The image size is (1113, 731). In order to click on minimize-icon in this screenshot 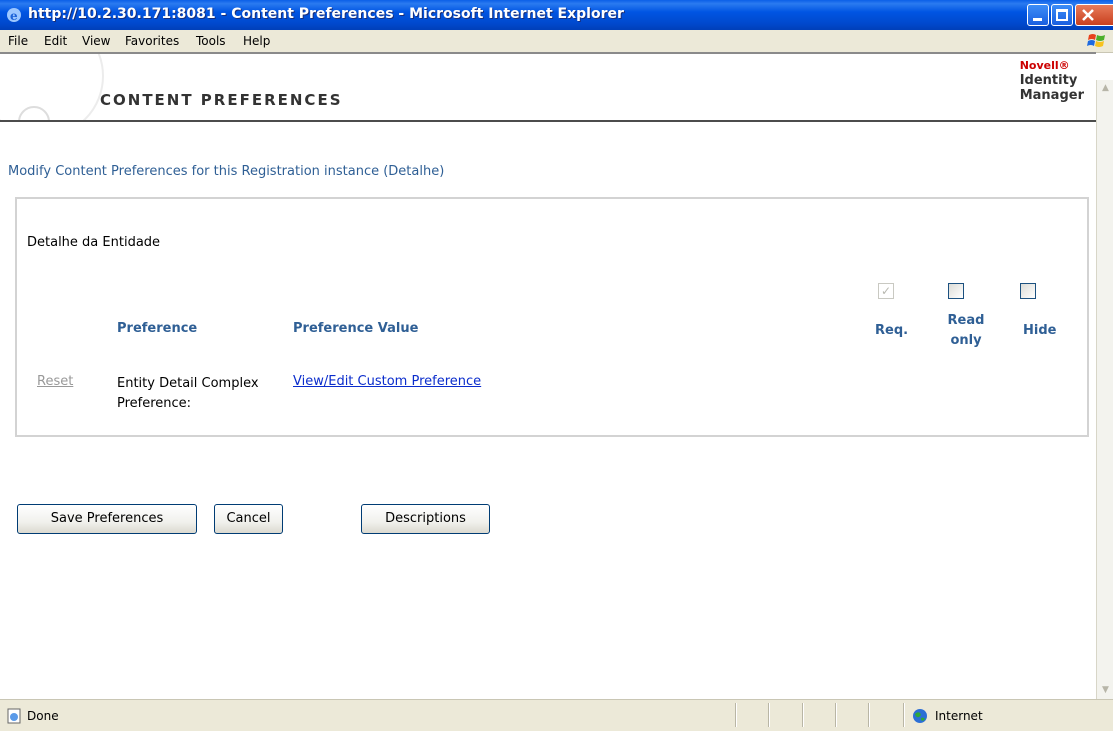, I will do `click(1037, 19)`.